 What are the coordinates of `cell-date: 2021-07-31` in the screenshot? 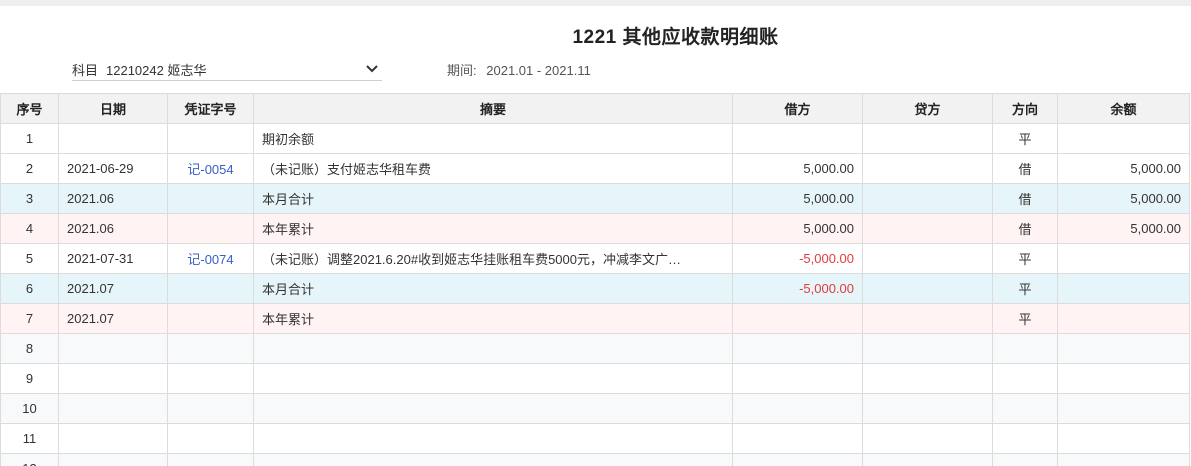 It's located at (113, 258).